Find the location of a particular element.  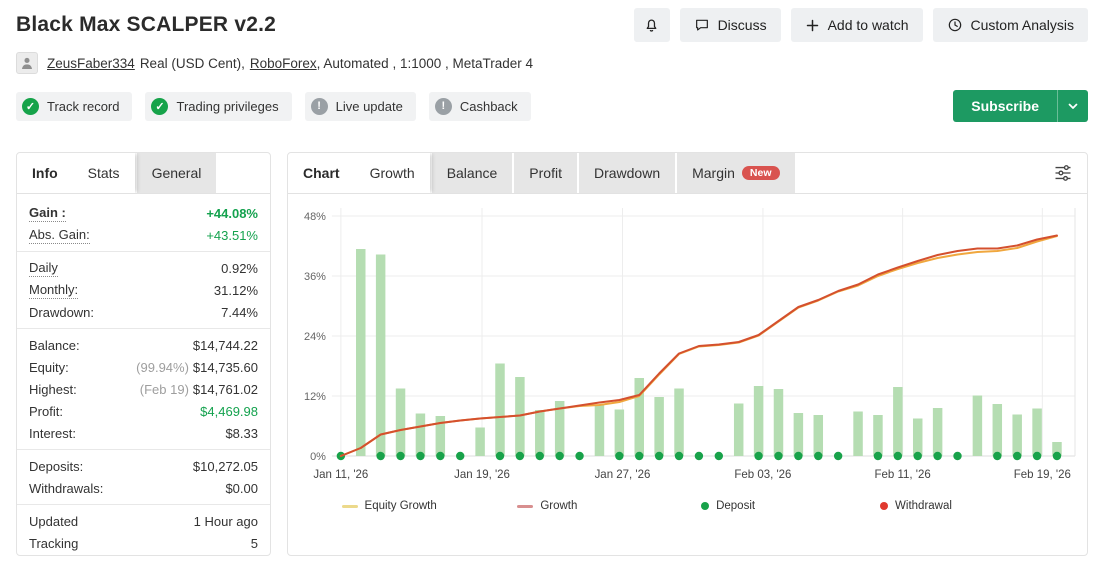

stat-value-number: +43.51% is located at coordinates (232, 235).